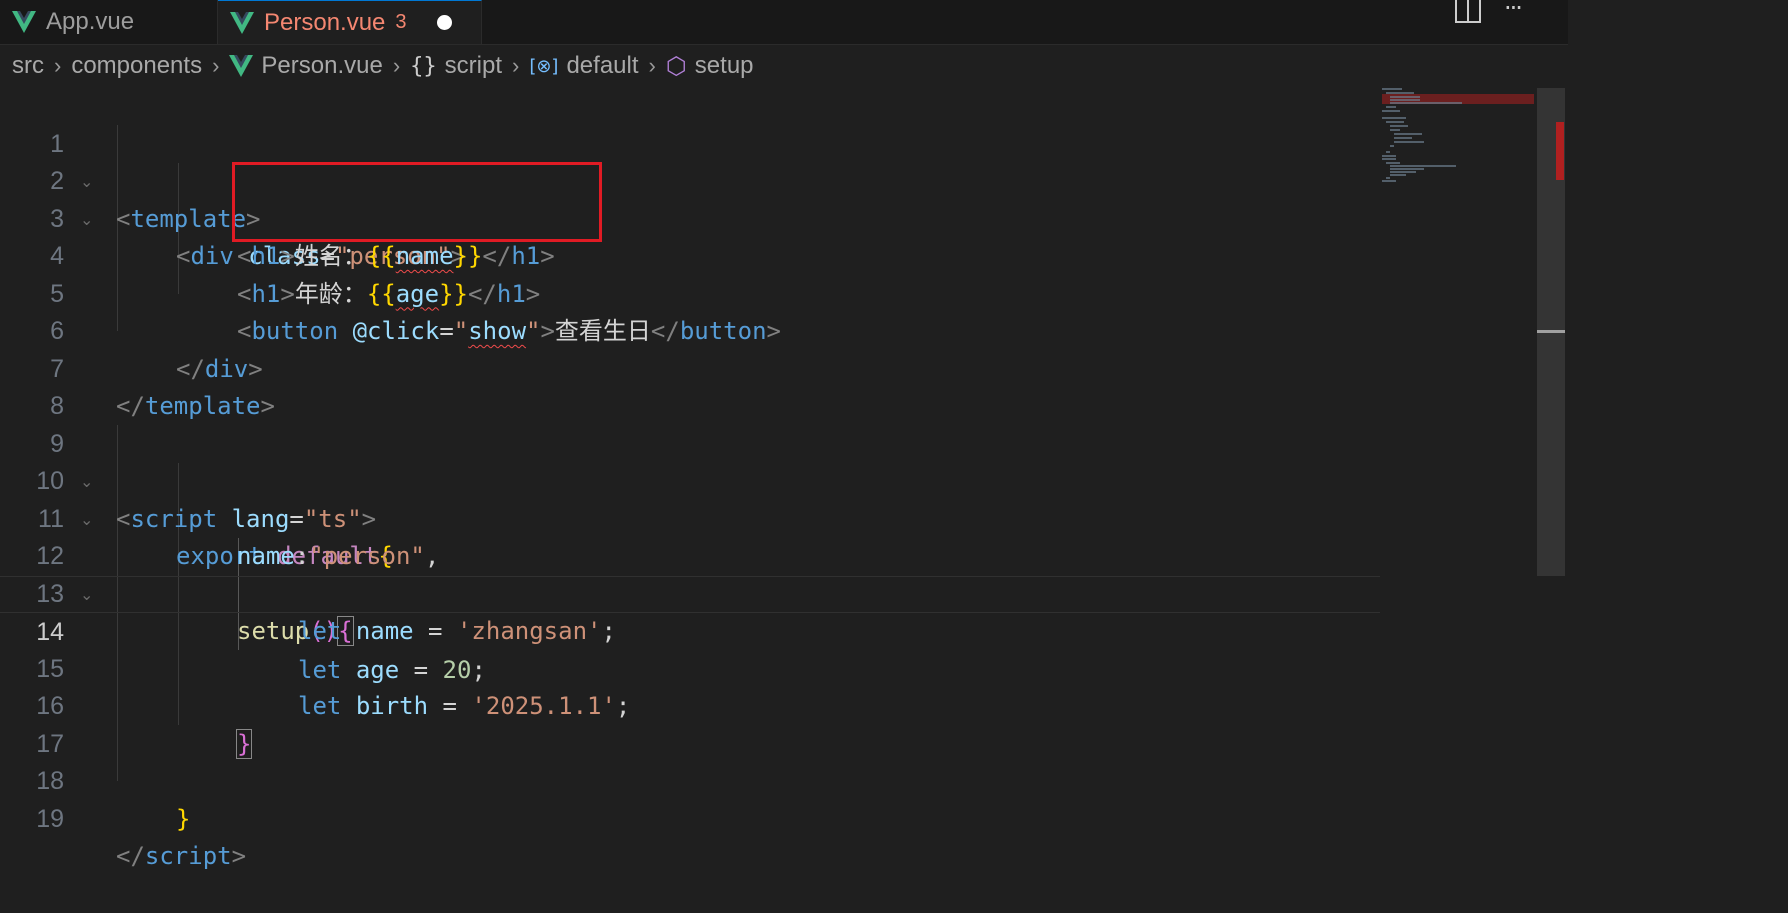  What do you see at coordinates (1560, 151) in the screenshot?
I see `scrollbar-error-marker` at bounding box center [1560, 151].